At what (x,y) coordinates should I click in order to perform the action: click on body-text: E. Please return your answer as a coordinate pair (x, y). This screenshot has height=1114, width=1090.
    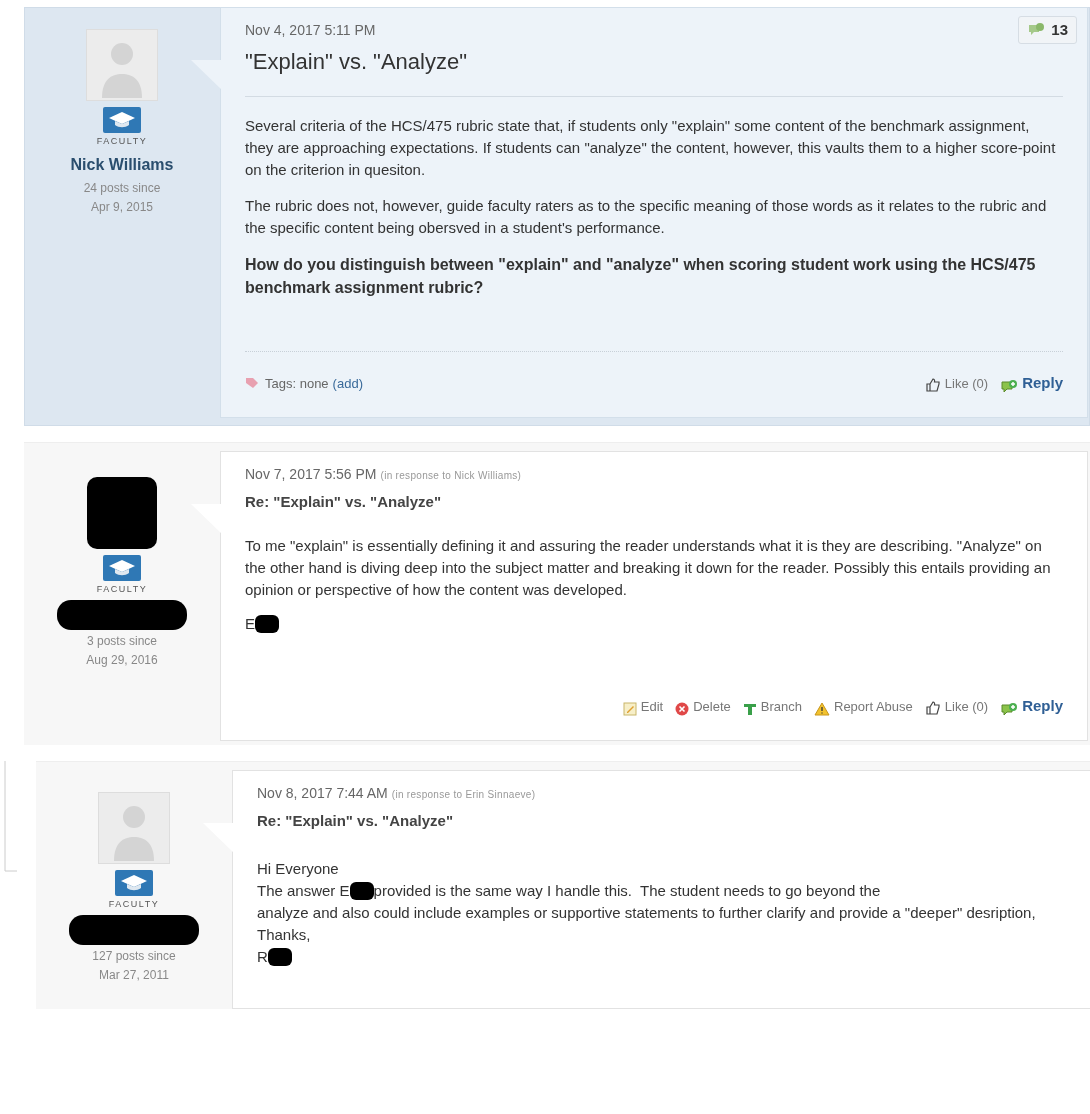
    Looking at the image, I should click on (250, 624).